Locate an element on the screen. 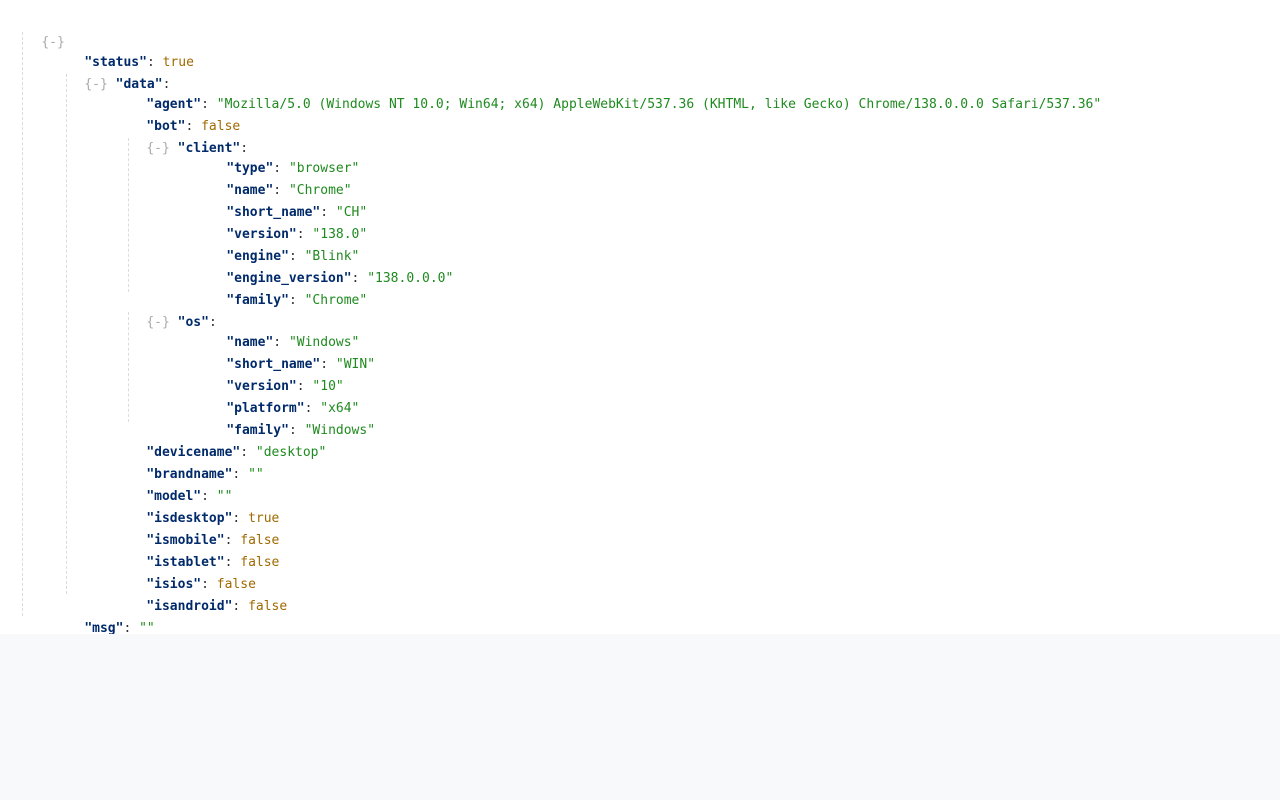 This screenshot has height=800, width=1280. json-row-data: {-} "data": is located at coordinates (111, 72).